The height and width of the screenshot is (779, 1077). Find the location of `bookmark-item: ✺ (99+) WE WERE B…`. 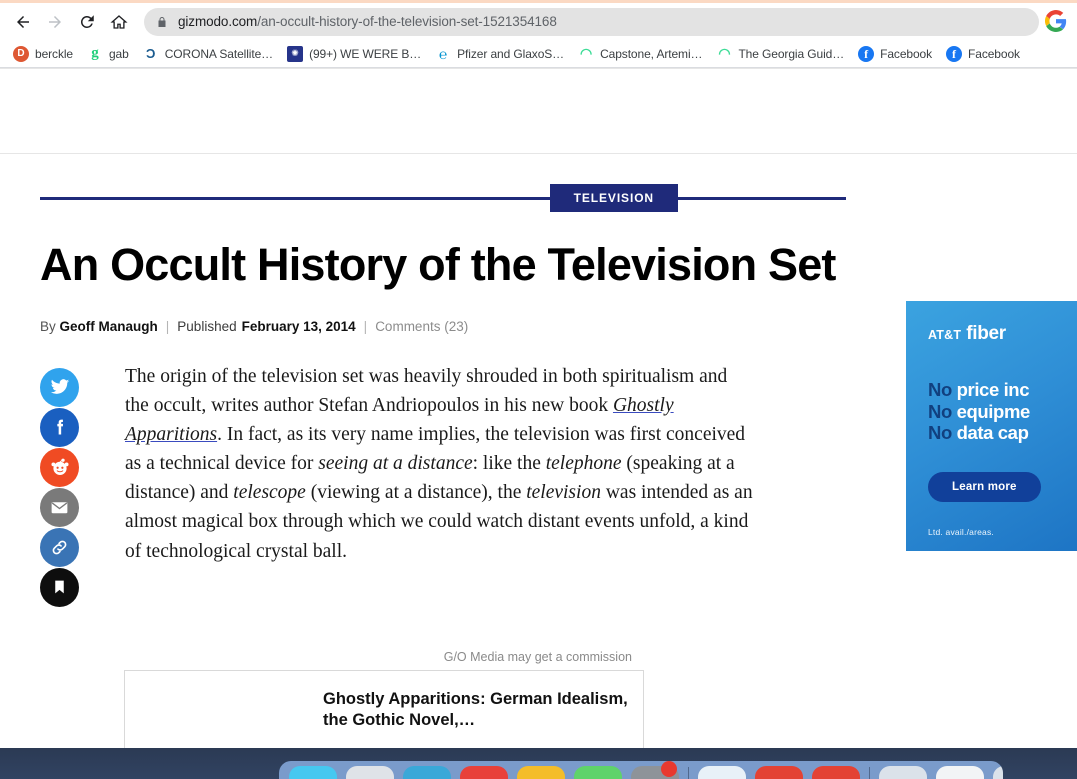

bookmark-item: ✺ (99+) WE WERE B… is located at coordinates (354, 54).